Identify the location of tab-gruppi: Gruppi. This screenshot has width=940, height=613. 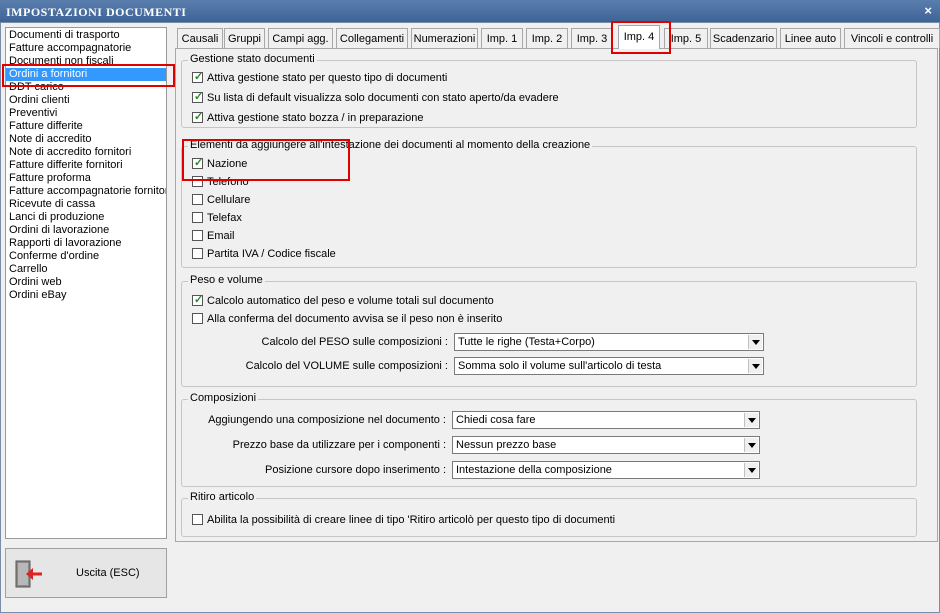
(244, 38).